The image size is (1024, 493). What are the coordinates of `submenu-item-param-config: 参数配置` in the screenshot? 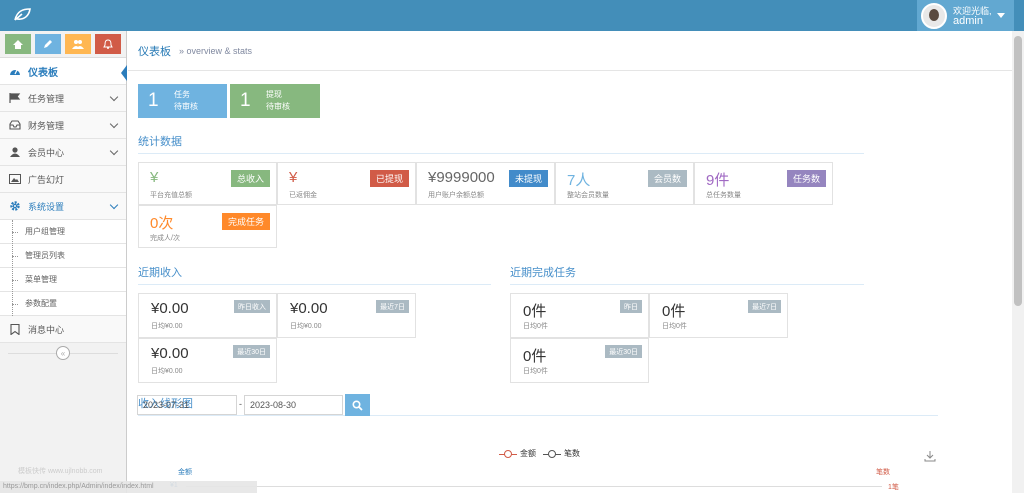 It's located at (63, 304).